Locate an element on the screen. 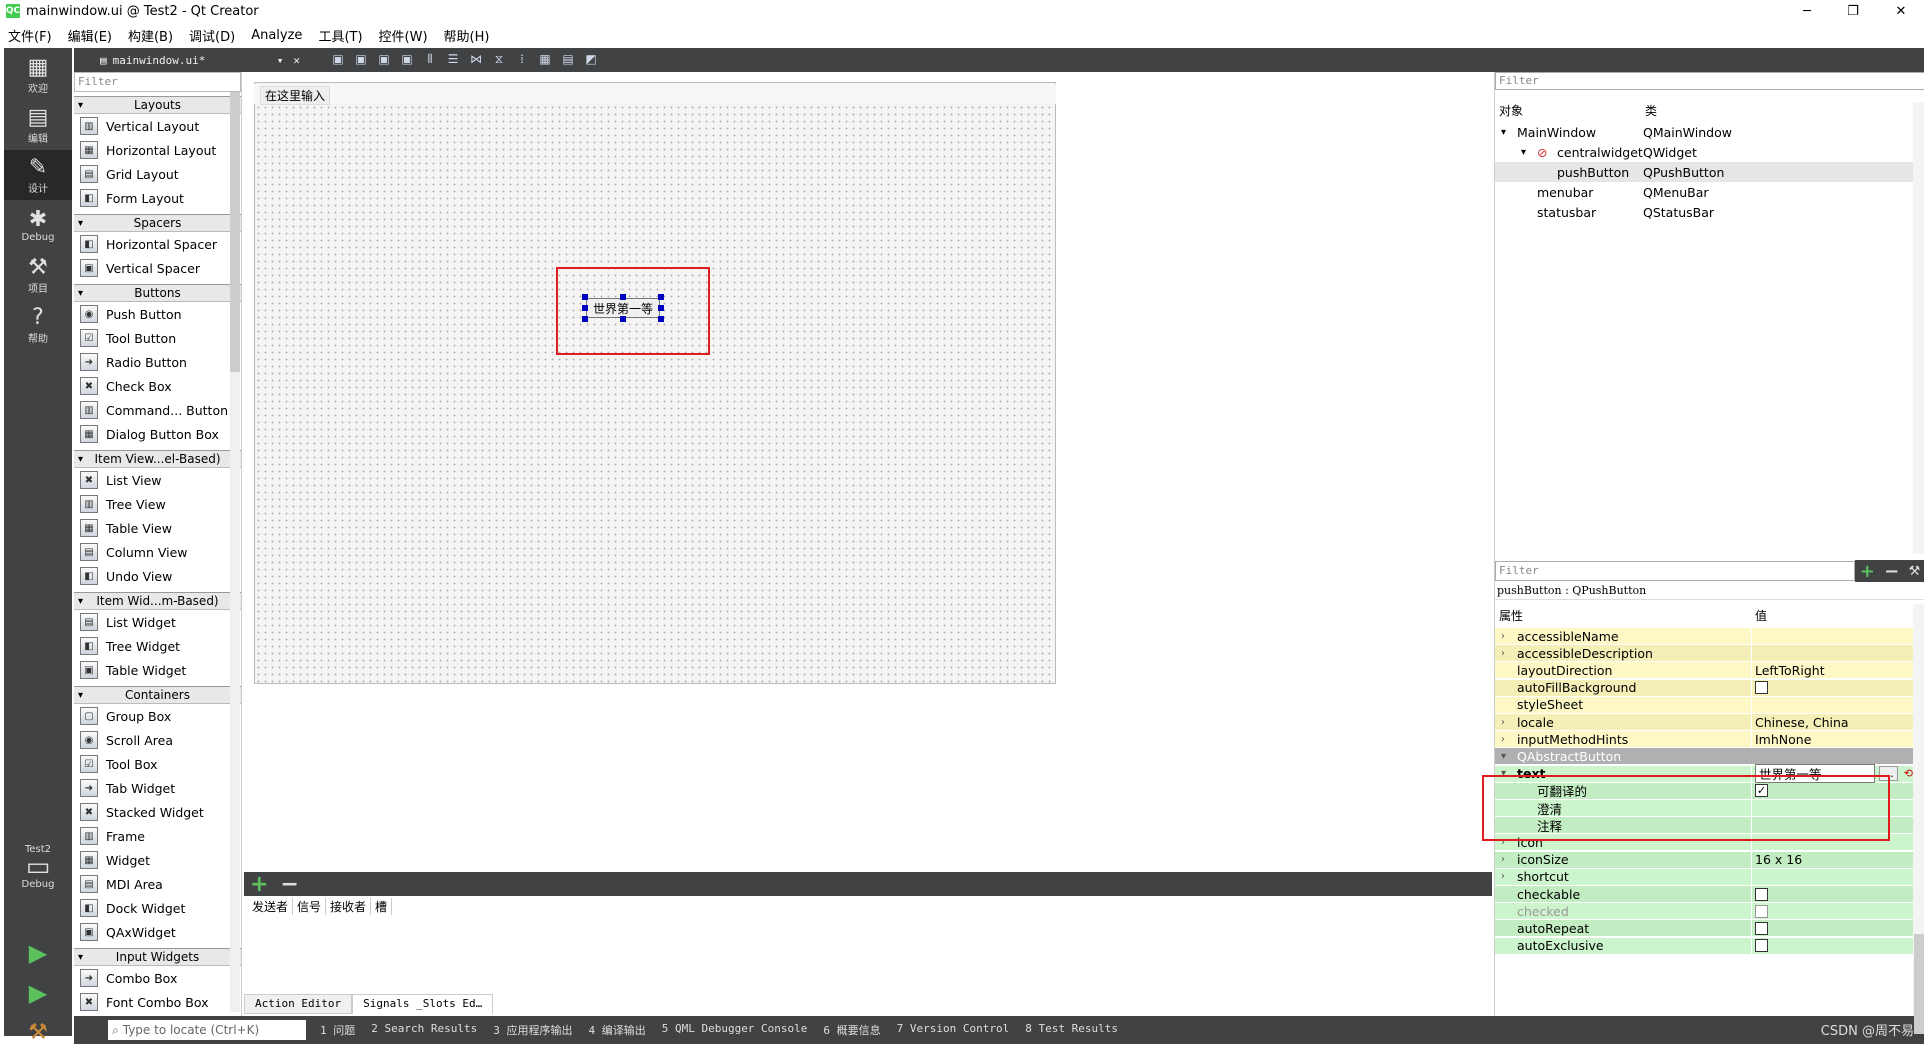  mode-welcome: ▦ 欢迎 is located at coordinates (38, 75).